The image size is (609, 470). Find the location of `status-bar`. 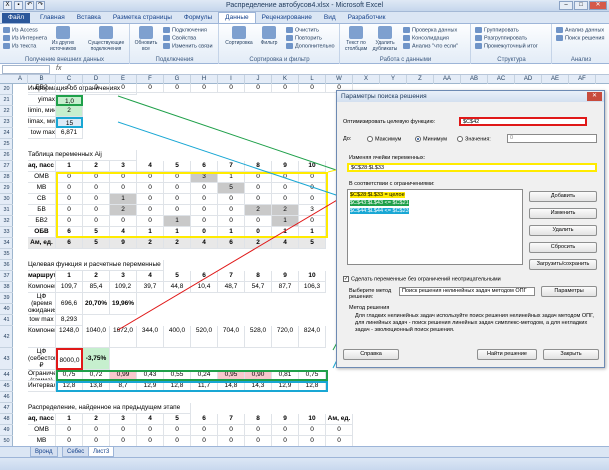

status-bar is located at coordinates (304, 463).